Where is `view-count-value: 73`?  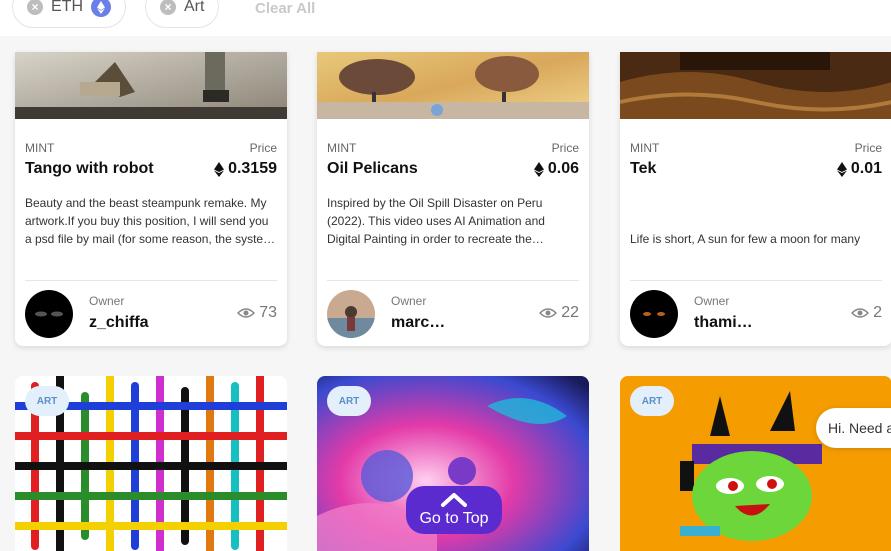
view-count-value: 73 is located at coordinates (268, 312).